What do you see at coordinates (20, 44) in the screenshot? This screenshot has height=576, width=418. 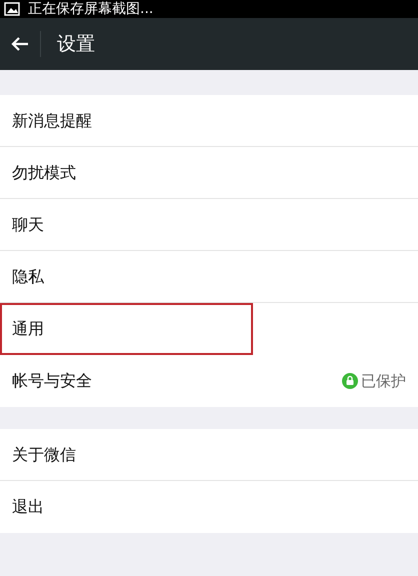 I see `back-arrow-icon` at bounding box center [20, 44].